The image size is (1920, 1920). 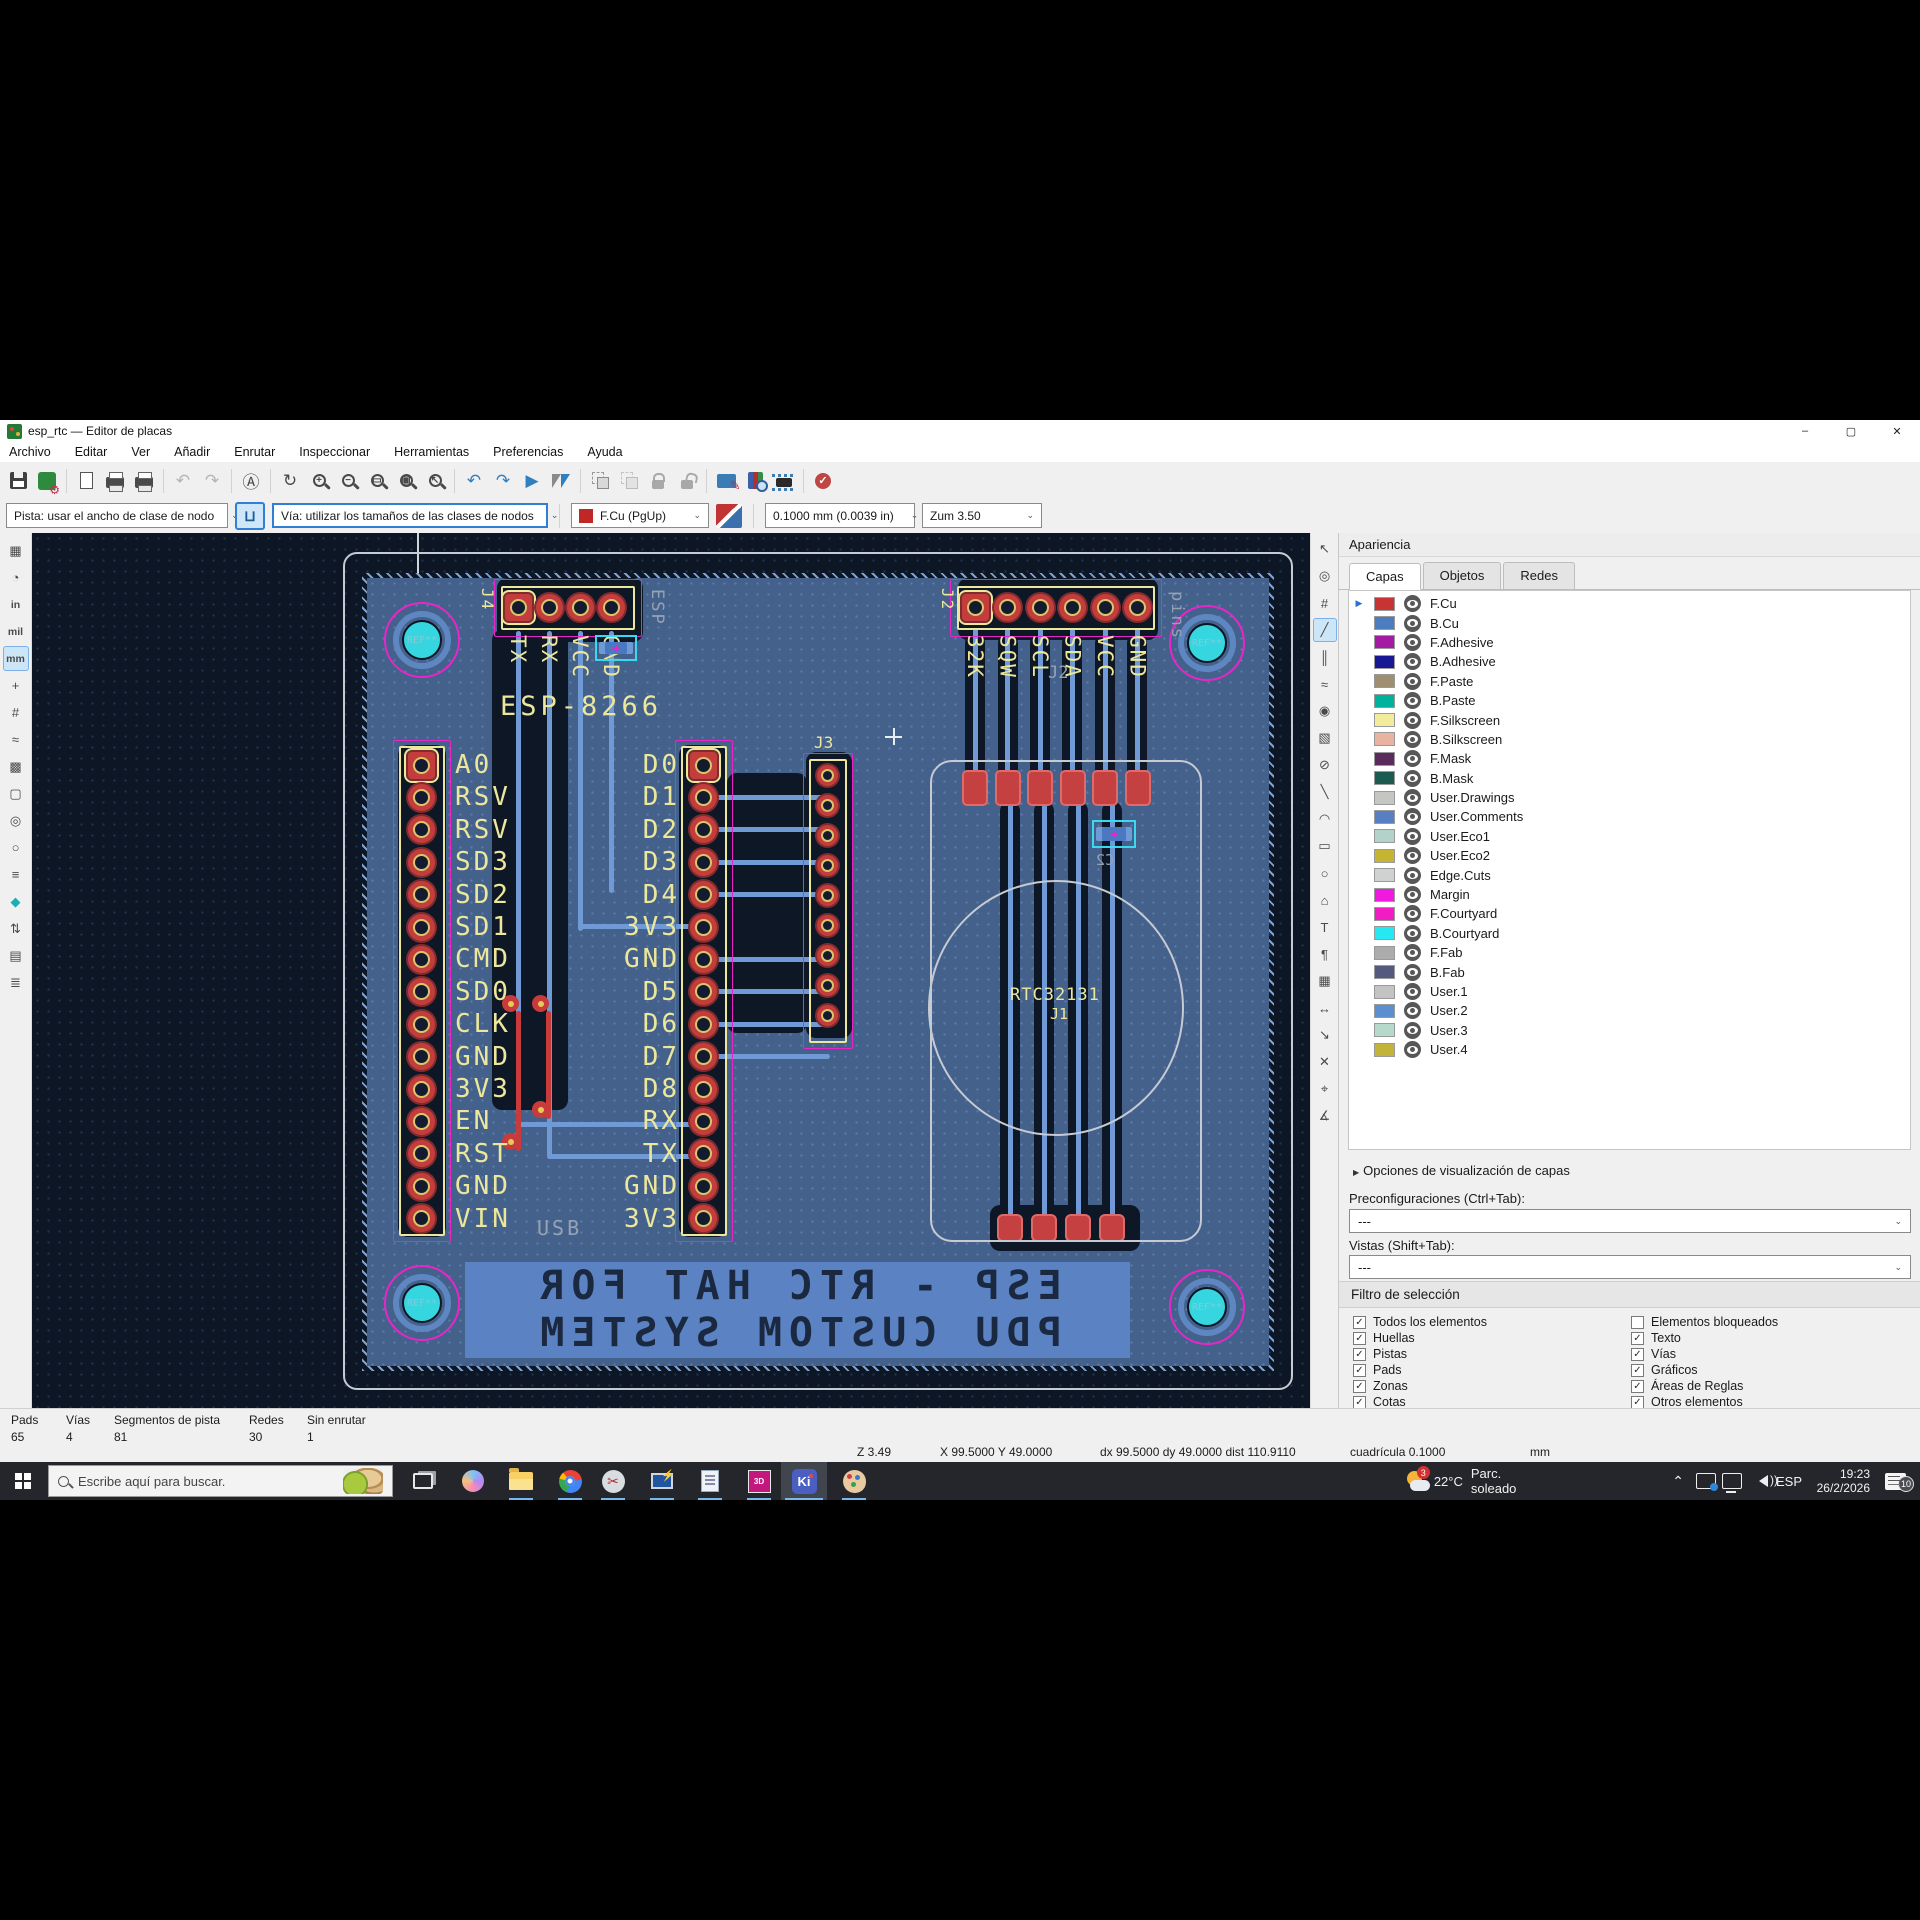 I want to click on update-pcb-from-schematic-button, so click(x=726, y=481).